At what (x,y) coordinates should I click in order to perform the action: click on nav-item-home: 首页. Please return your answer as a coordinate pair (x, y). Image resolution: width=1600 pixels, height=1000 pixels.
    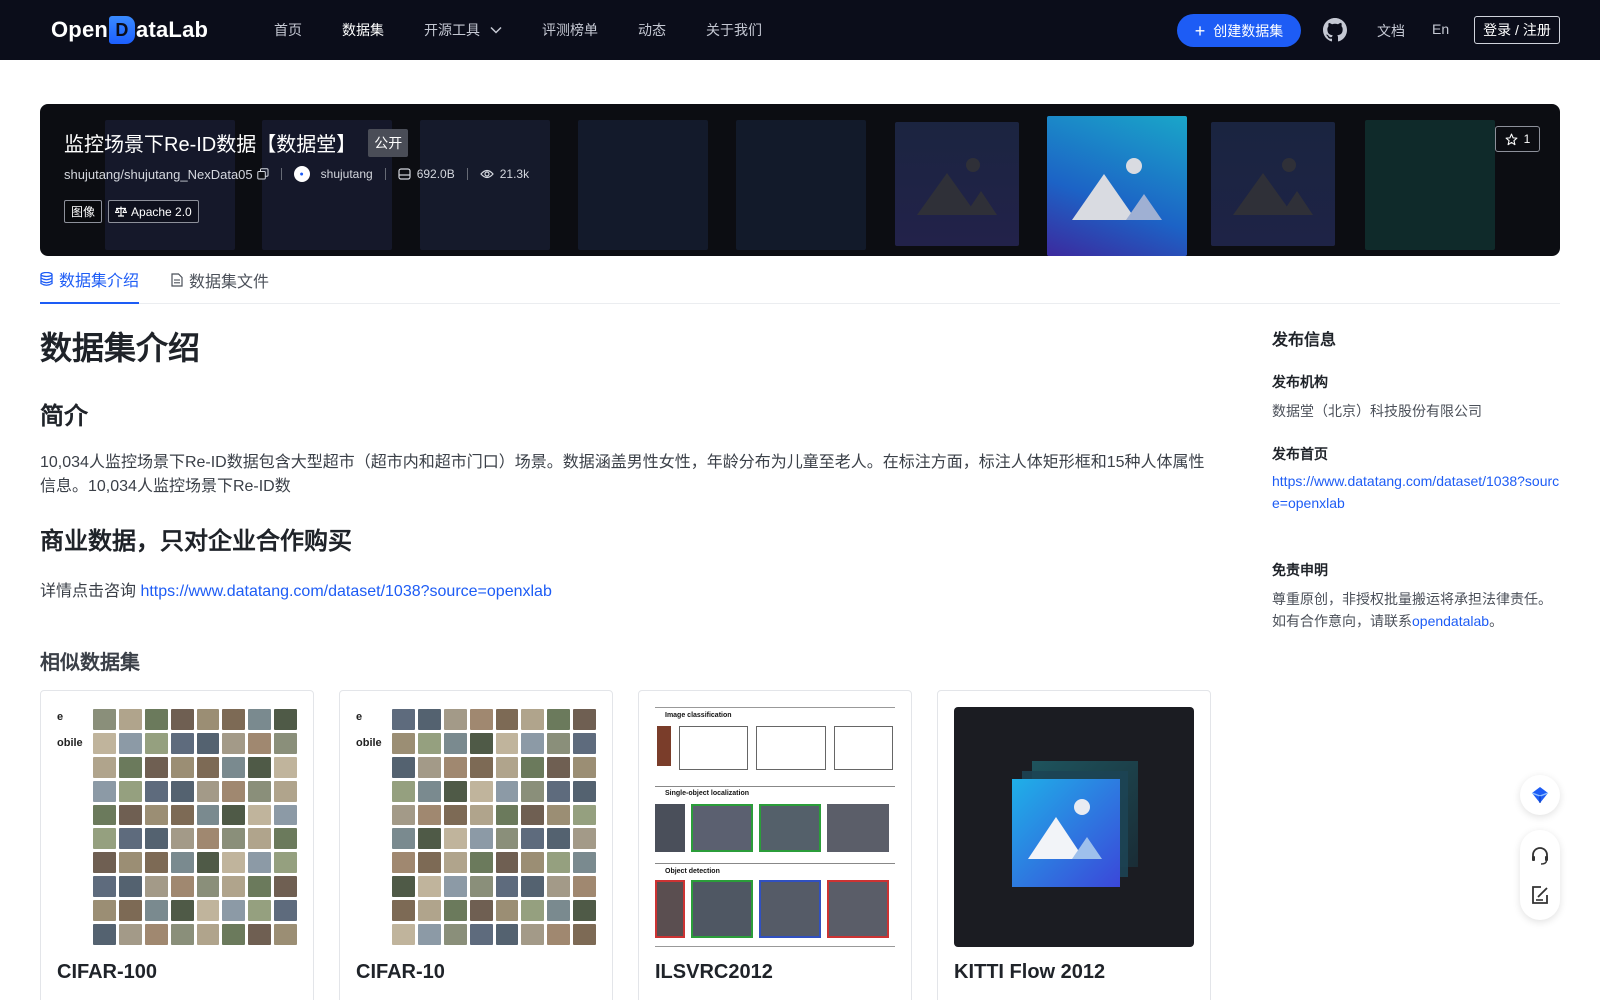
    Looking at the image, I should click on (288, 30).